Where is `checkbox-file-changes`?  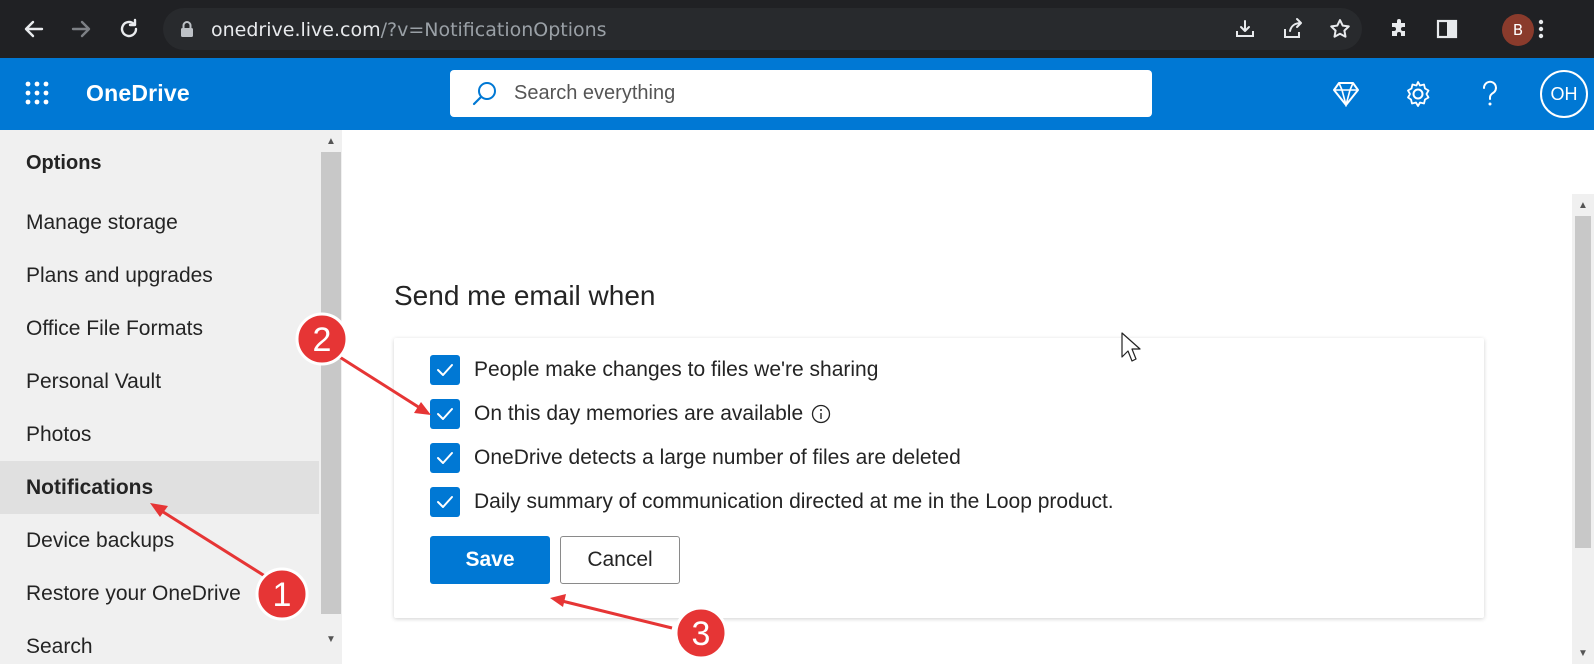 checkbox-file-changes is located at coordinates (445, 370).